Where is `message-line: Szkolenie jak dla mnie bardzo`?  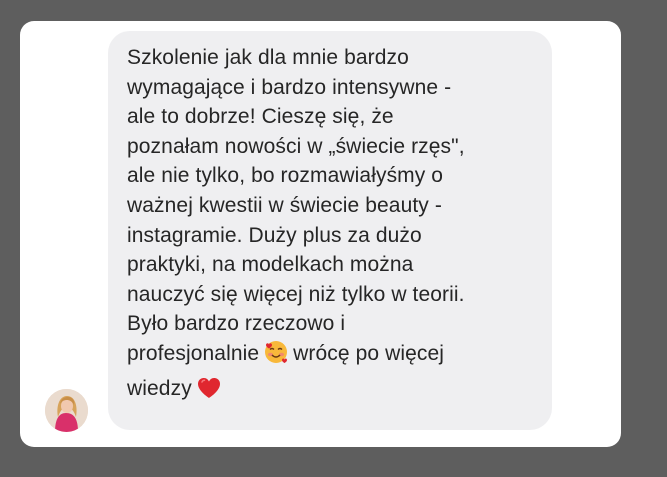 message-line: Szkolenie jak dla mnie bardzo is located at coordinates (268, 57).